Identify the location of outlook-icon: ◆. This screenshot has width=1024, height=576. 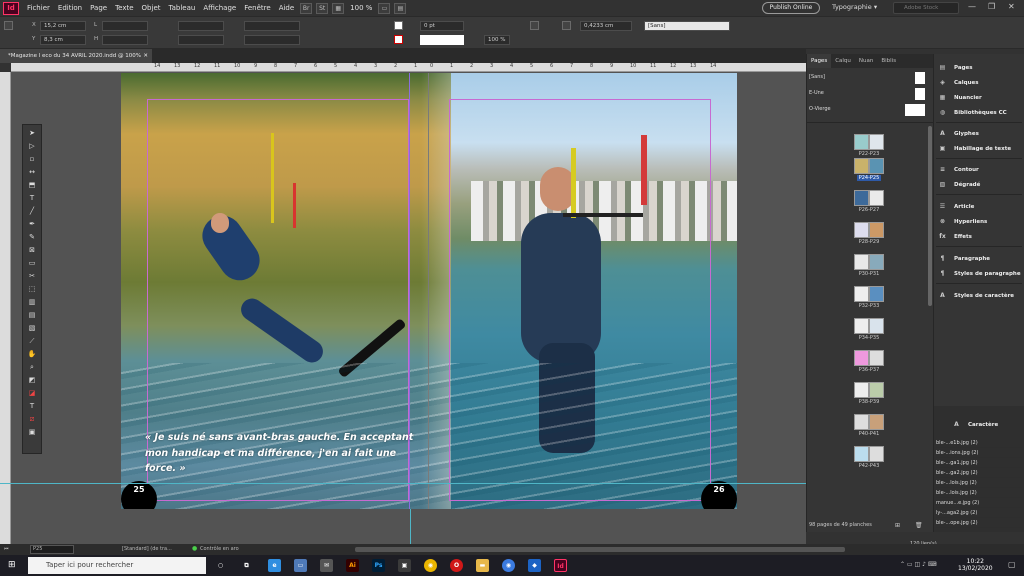
(534, 565).